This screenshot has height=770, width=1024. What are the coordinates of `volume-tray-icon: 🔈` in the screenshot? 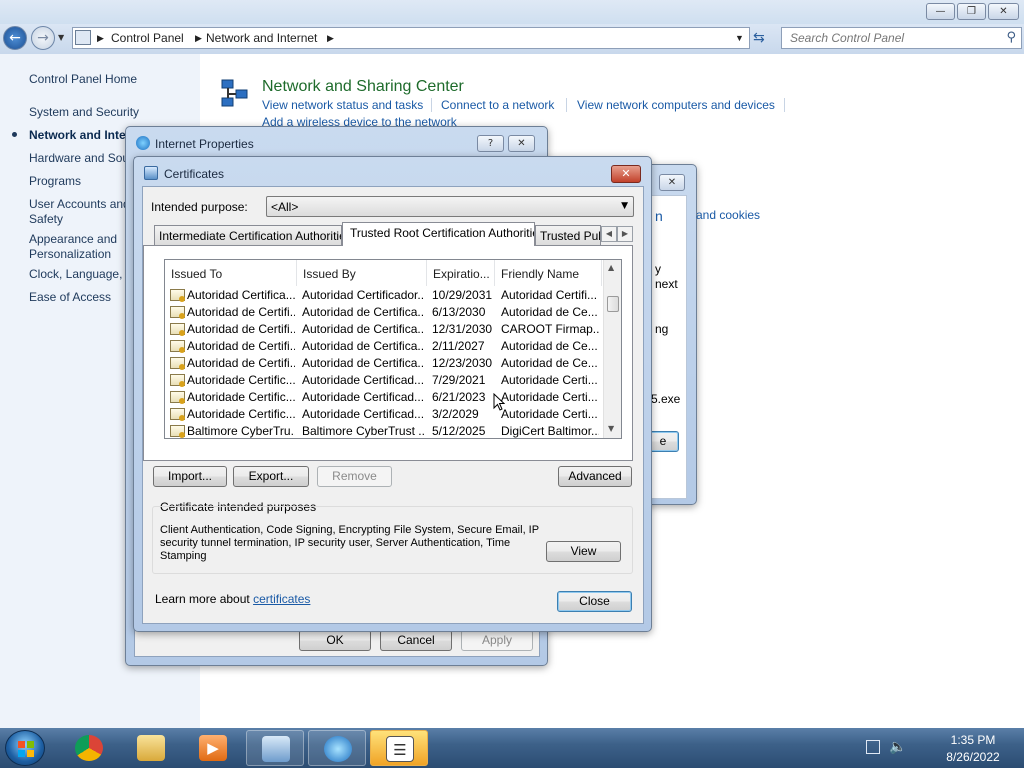 It's located at (897, 746).